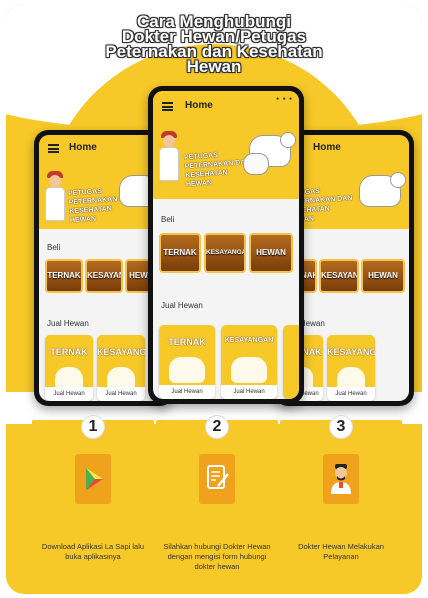  Describe the element at coordinates (214, 66) in the screenshot. I see `title-line-4: Hewan` at that location.